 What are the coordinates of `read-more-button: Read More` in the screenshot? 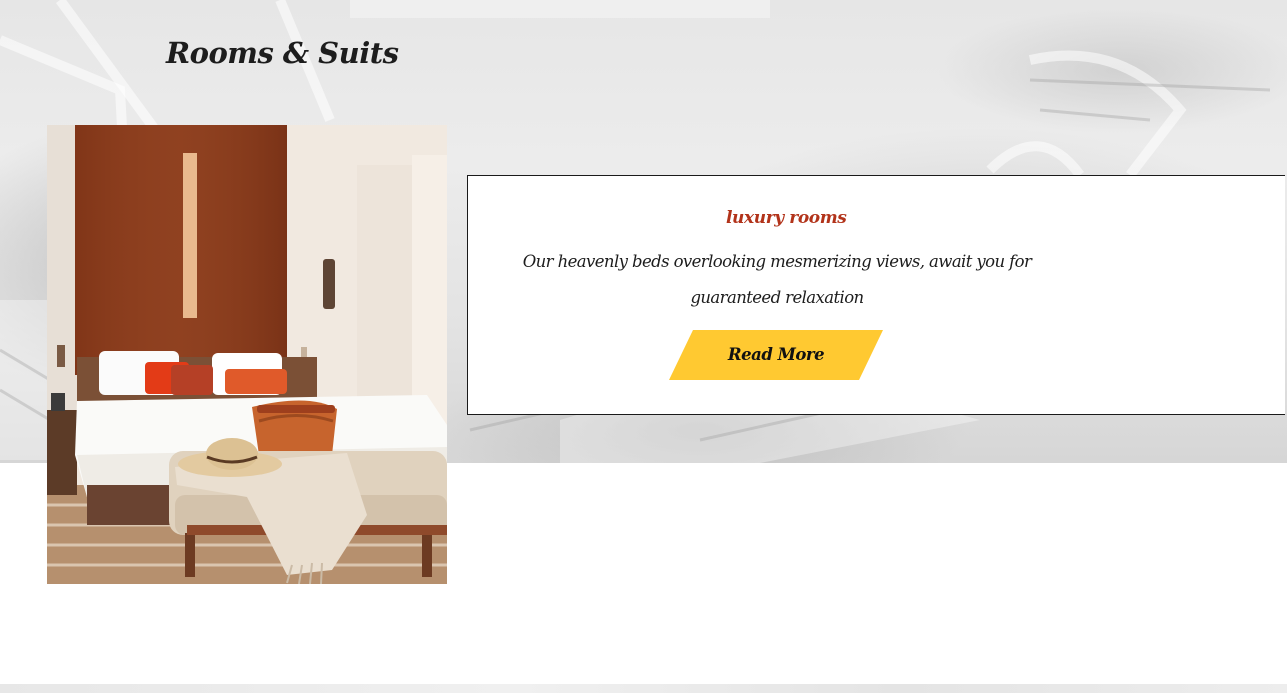 It's located at (776, 355).